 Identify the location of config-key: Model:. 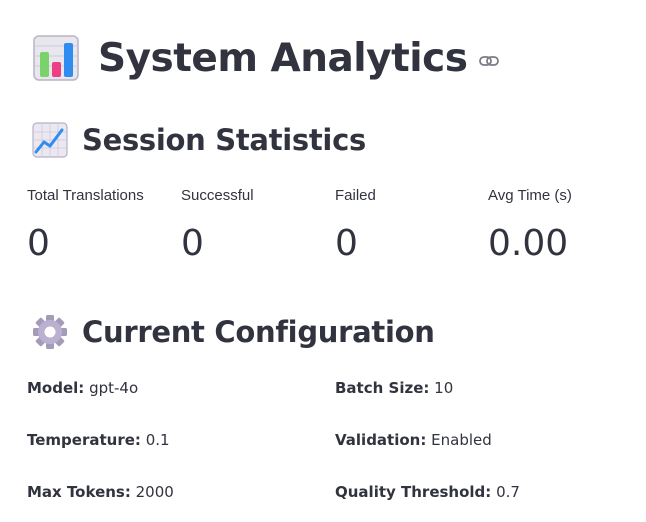
(56, 388).